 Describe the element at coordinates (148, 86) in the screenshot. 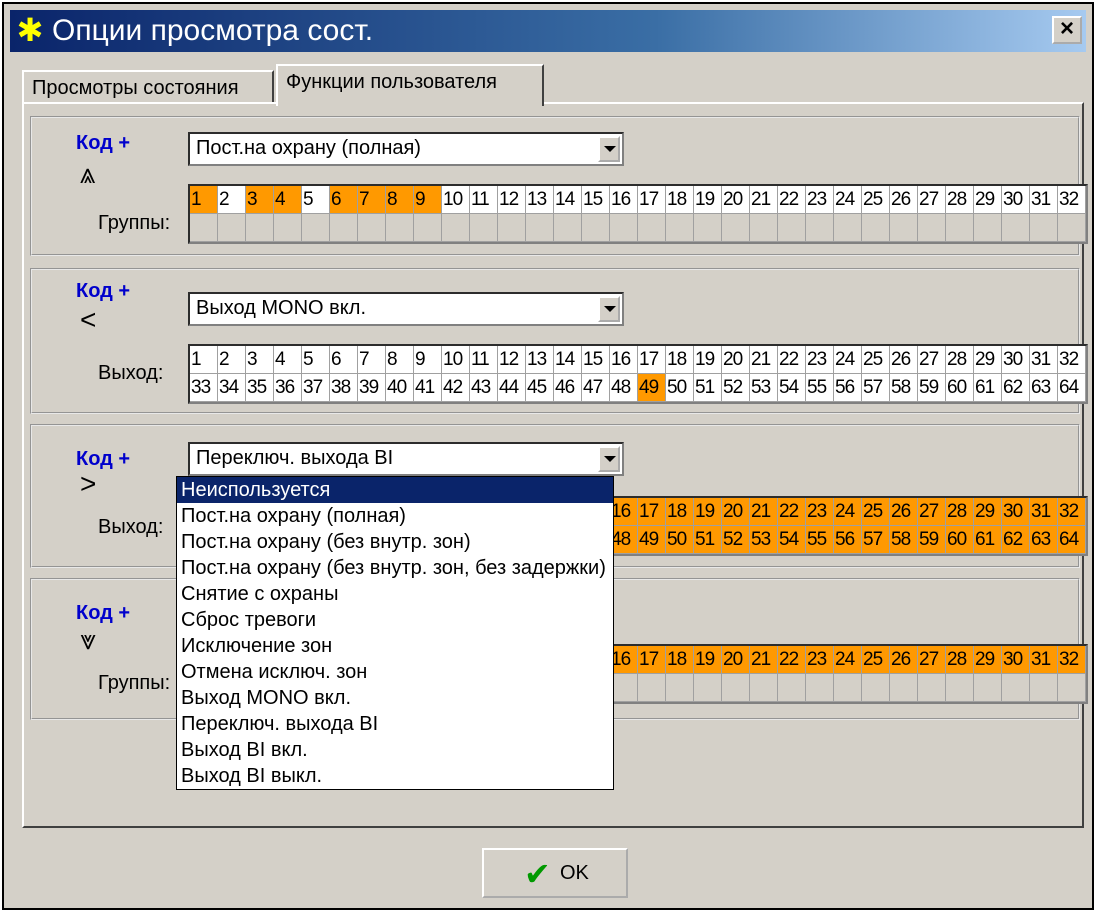

I see `tab-status-views: Просмотры состояния` at that location.